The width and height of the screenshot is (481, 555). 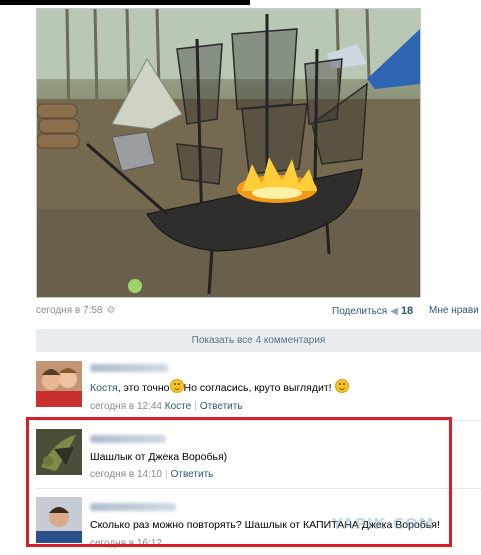 I want to click on share-button: Поделиться ◀ 18, so click(x=372, y=311).